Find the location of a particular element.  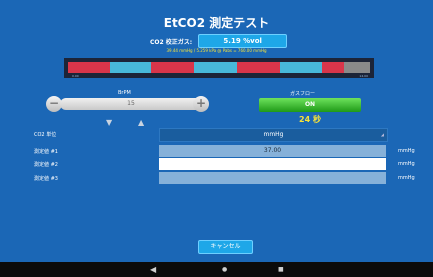

co2-unit-value: mmHg is located at coordinates (273, 134).